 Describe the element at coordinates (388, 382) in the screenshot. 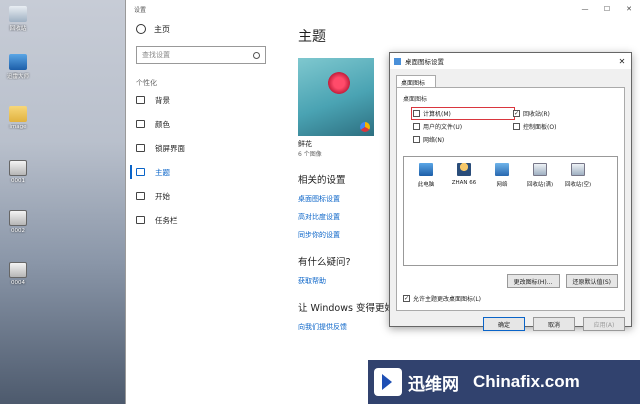

I see `watermark-logo` at that location.